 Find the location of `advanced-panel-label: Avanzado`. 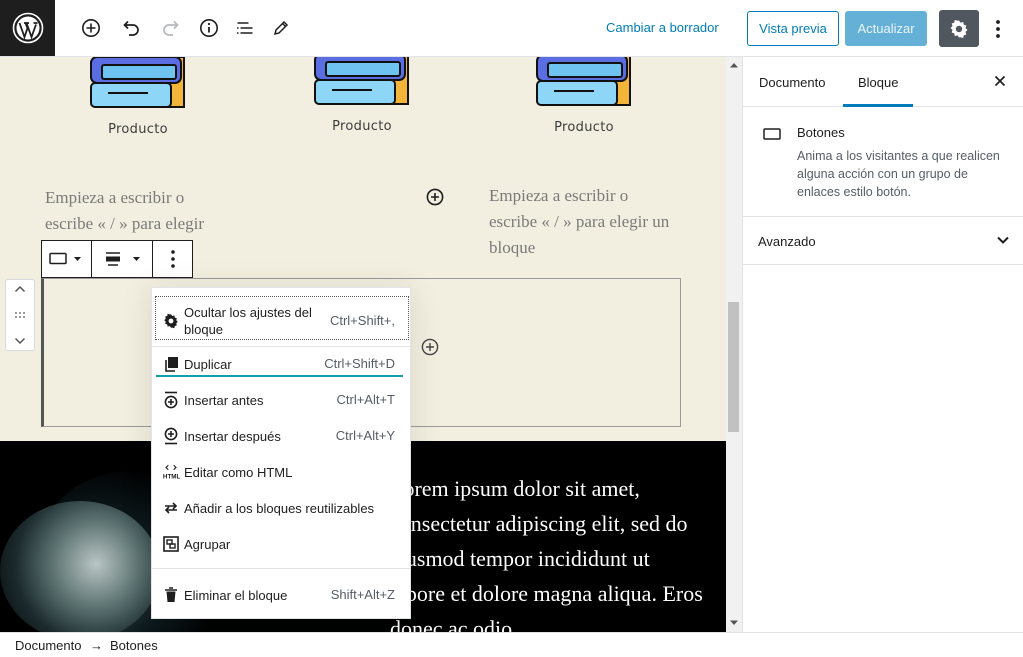

advanced-panel-label: Avanzado is located at coordinates (787, 241).